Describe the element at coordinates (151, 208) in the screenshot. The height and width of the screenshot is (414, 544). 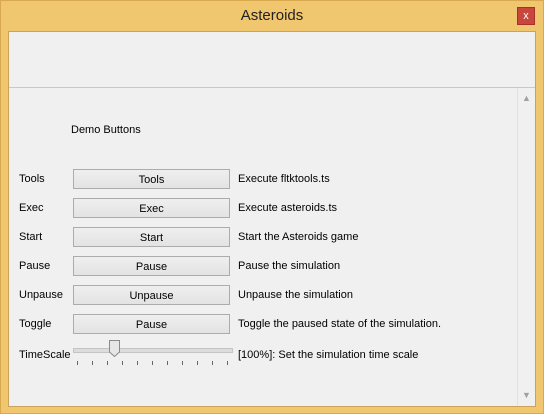
I see `exec-button: Exec` at that location.